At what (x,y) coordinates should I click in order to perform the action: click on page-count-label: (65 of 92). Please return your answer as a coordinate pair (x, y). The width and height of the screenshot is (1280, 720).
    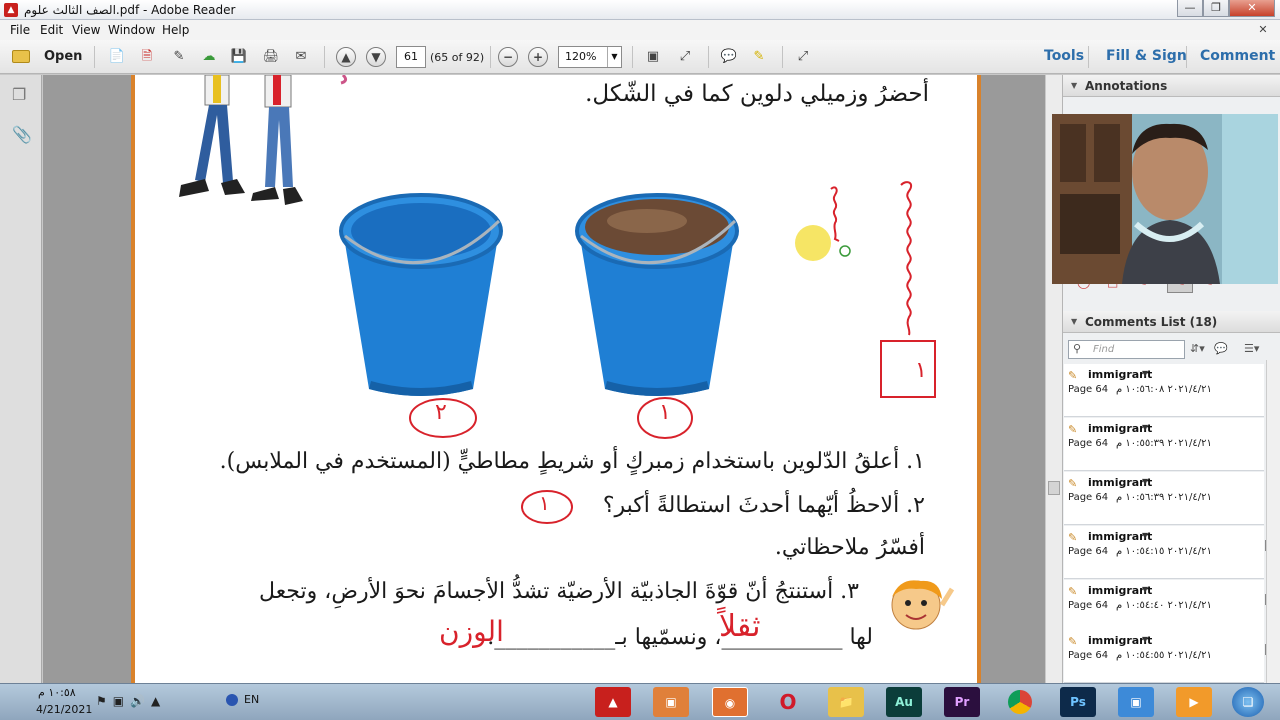
    Looking at the image, I should click on (457, 57).